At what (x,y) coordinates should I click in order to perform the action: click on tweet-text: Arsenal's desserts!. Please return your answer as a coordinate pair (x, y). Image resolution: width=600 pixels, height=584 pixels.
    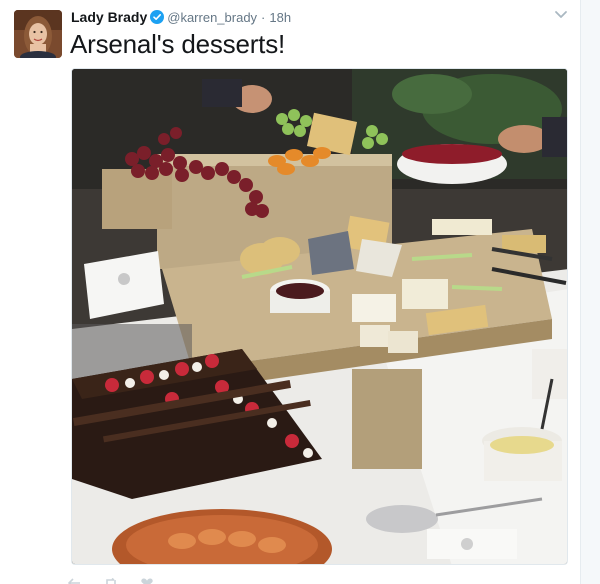
    Looking at the image, I should click on (178, 44).